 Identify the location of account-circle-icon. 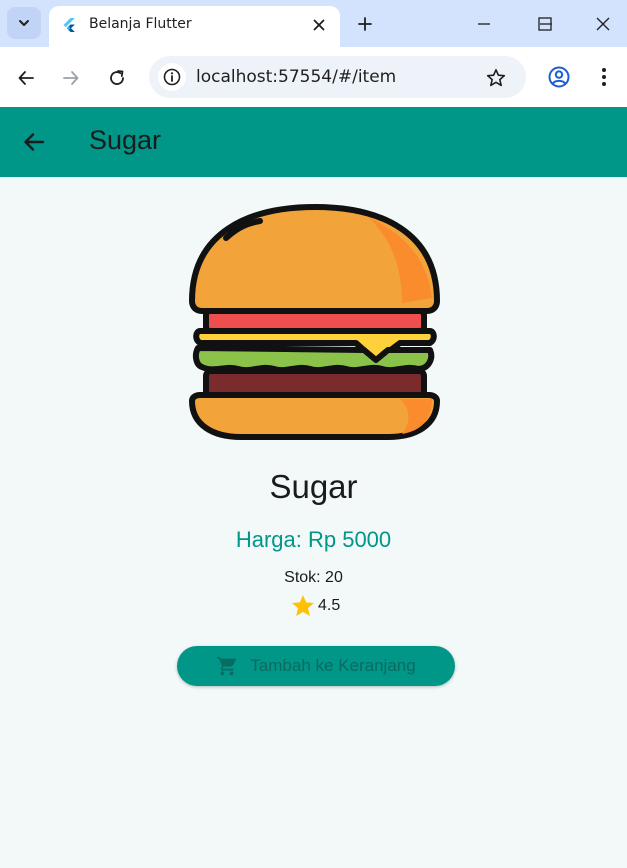
(559, 77).